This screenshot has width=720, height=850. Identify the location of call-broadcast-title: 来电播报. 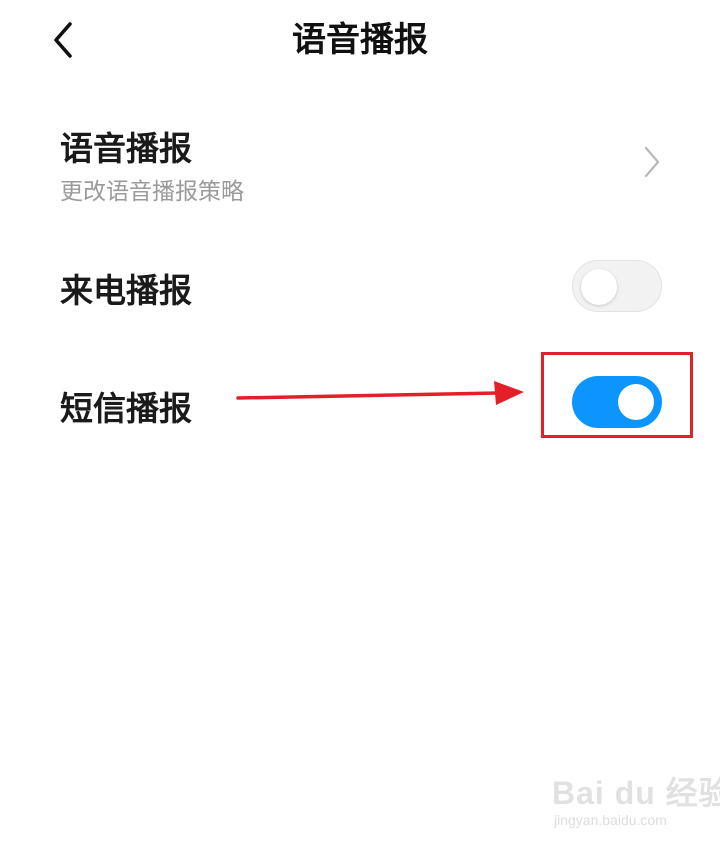
(126, 290).